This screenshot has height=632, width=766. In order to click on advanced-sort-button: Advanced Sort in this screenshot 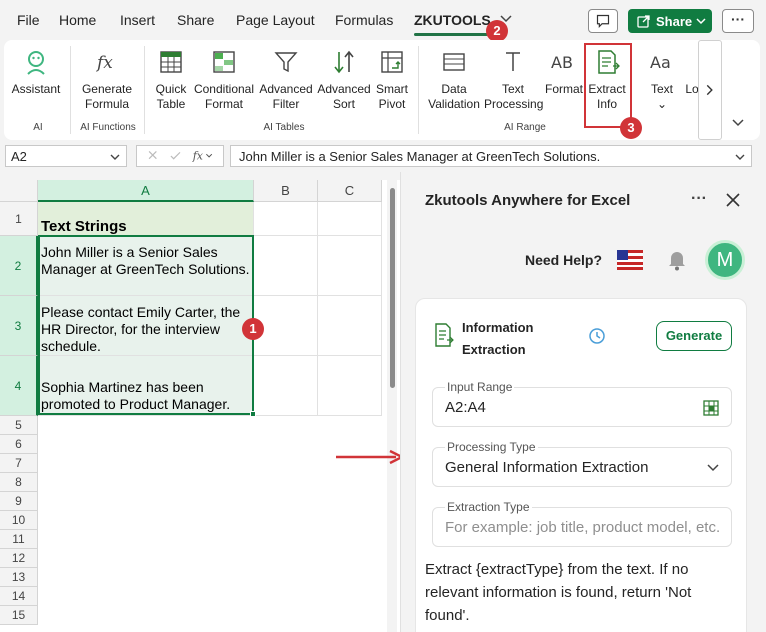, I will do `click(344, 80)`.